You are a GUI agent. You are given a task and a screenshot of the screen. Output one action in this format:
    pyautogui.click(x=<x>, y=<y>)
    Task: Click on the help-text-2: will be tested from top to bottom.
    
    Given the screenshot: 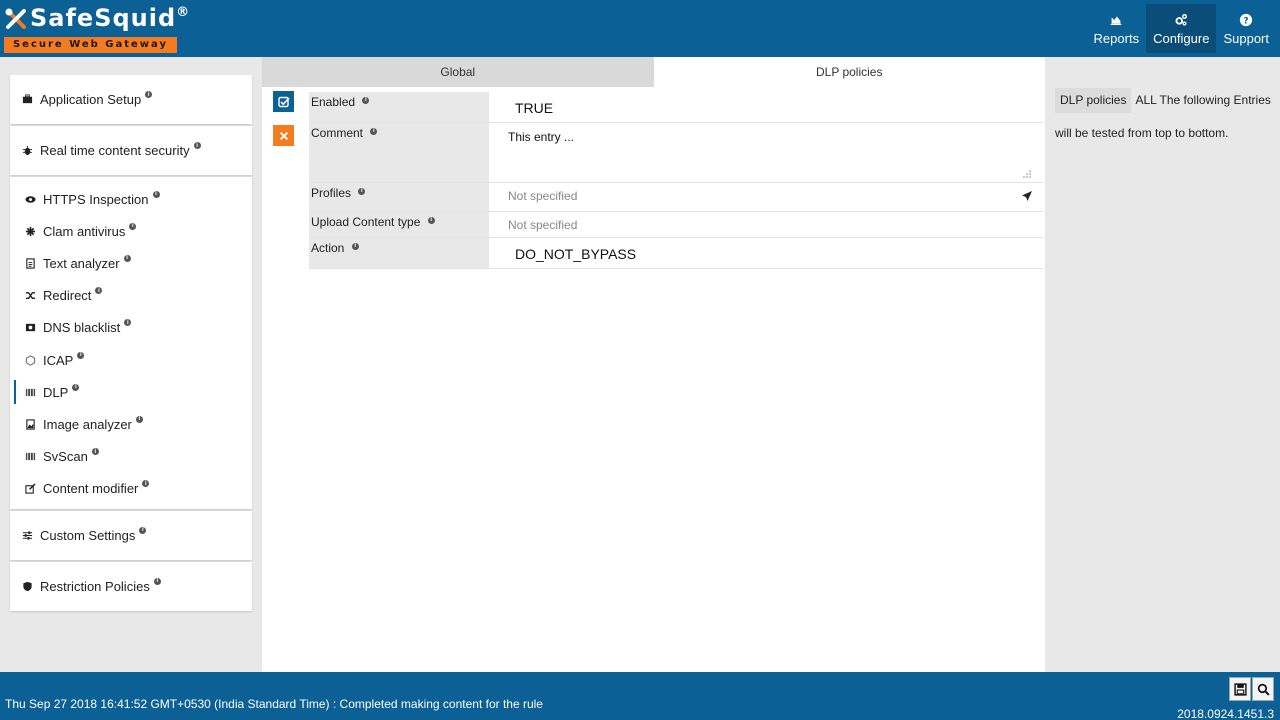 What is the action you would take?
    pyautogui.click(x=1142, y=133)
    